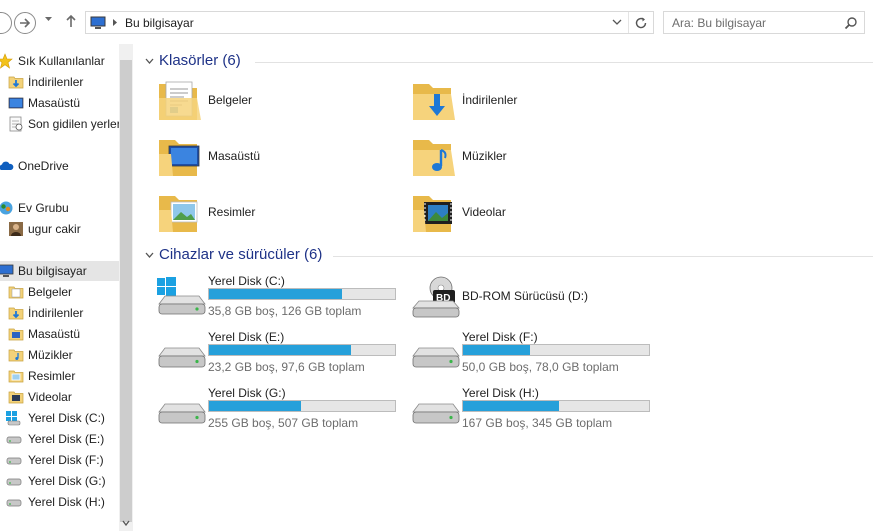 Image resolution: width=881 pixels, height=531 pixels. Describe the element at coordinates (48, 19) in the screenshot. I see `recent-locations-chevron-icon` at that location.